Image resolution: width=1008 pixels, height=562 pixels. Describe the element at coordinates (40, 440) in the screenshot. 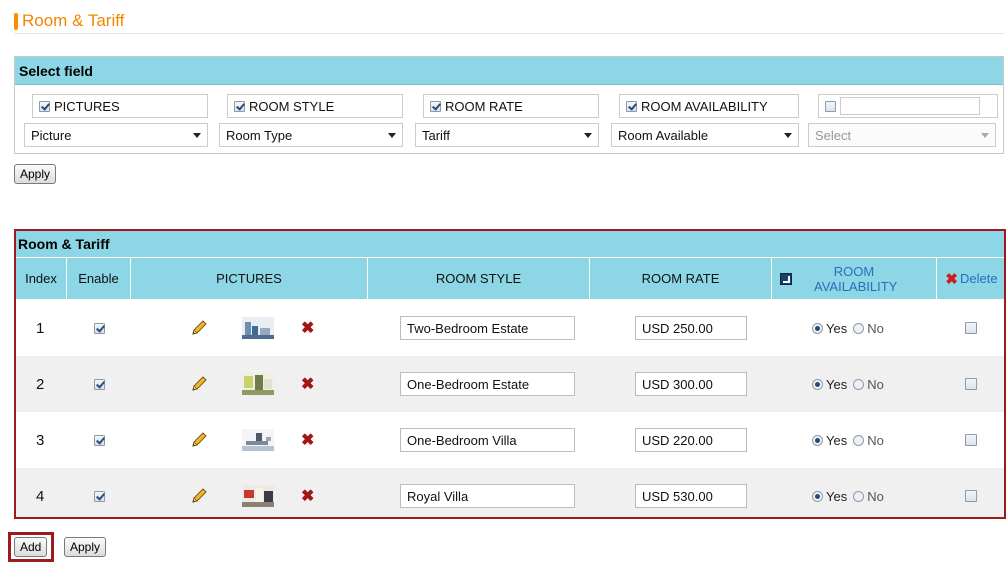

I see `row-index: 3` at that location.